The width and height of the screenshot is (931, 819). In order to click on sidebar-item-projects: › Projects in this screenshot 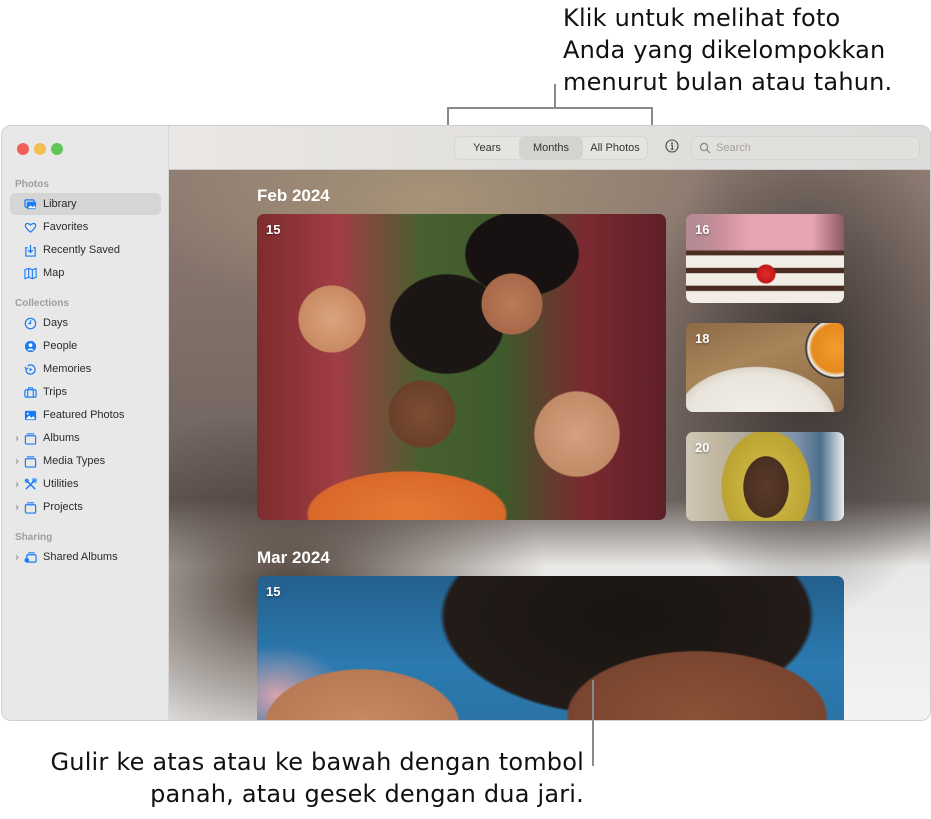, I will do `click(85, 507)`.